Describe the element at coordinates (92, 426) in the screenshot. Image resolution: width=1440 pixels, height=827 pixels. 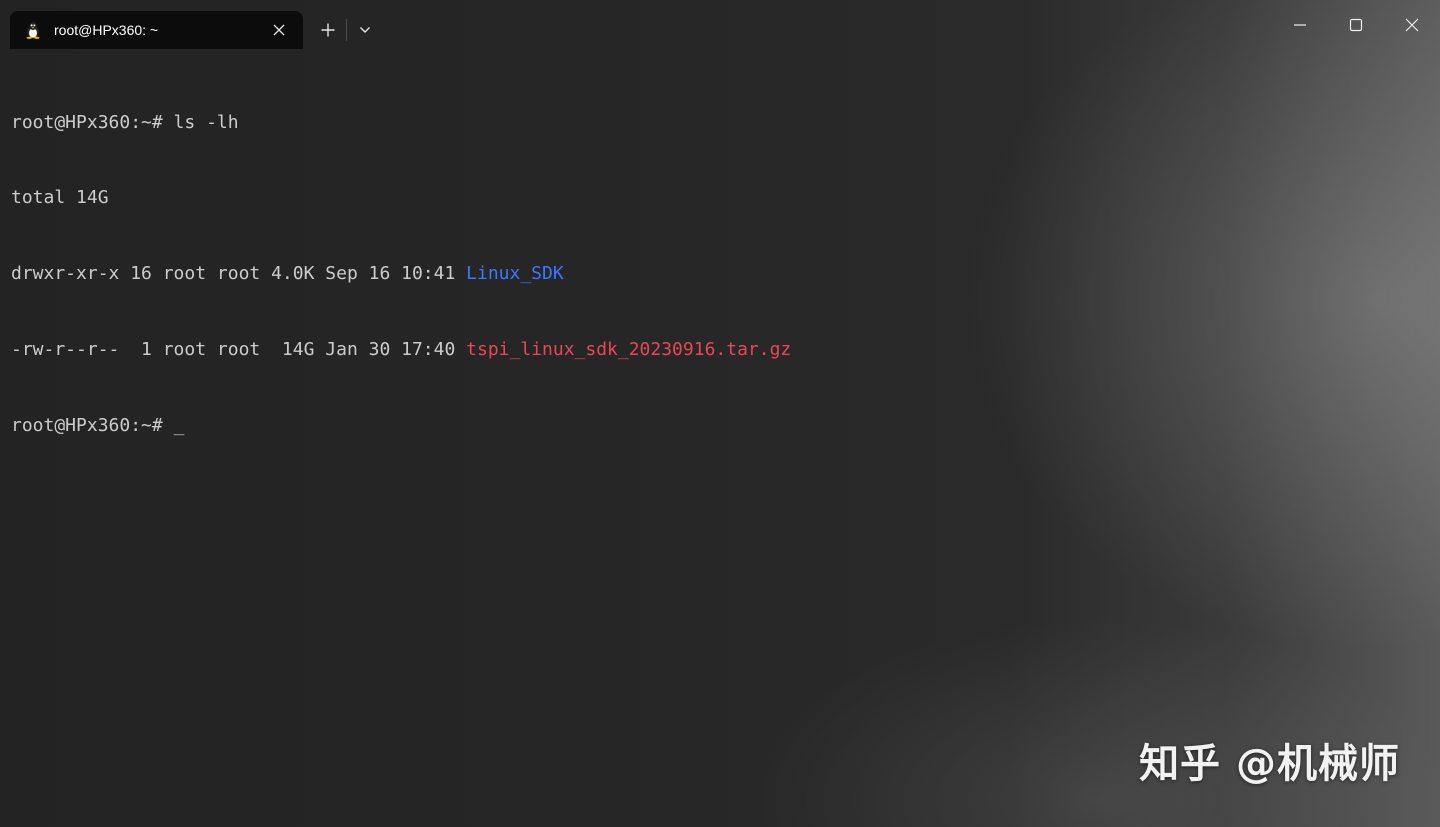
I see `prompt: root@HPx360:~#` at that location.